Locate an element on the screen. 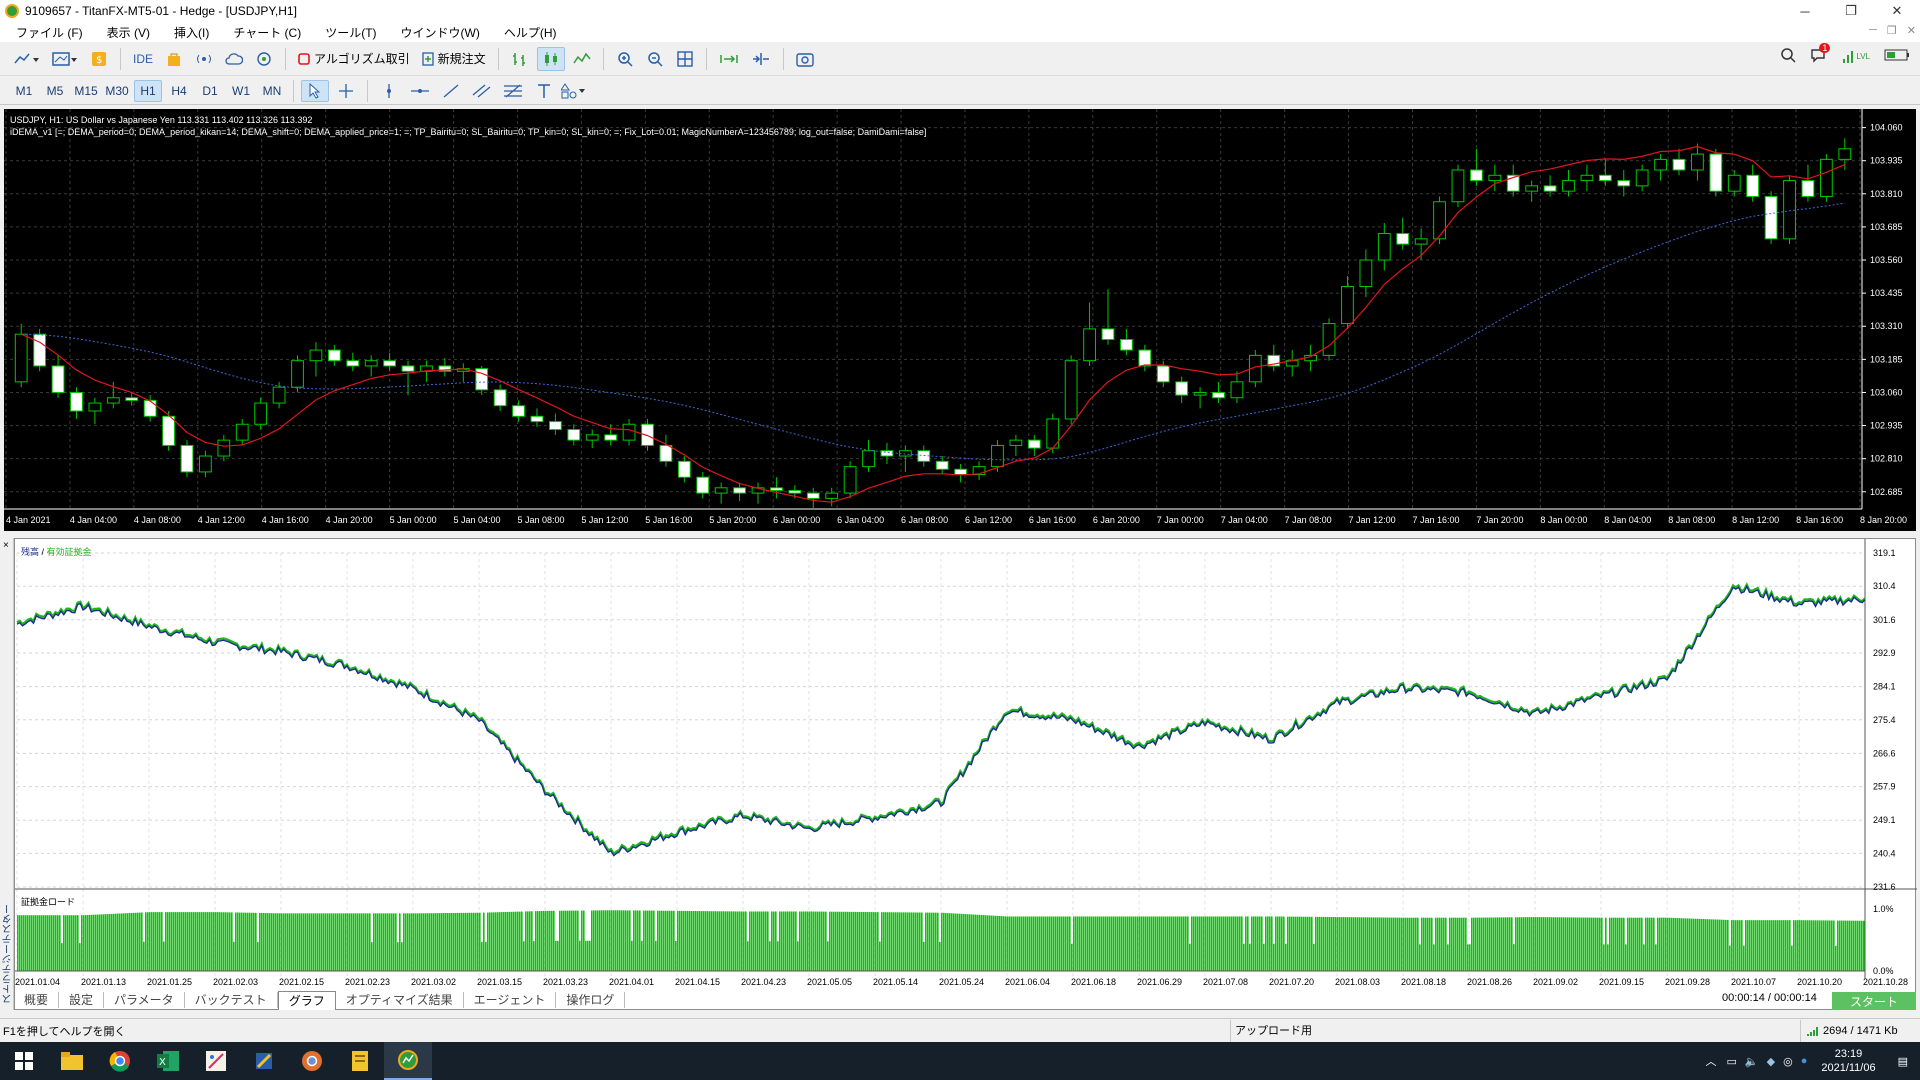 This screenshot has height=1080, width=1920. cursor-icon is located at coordinates (315, 90).